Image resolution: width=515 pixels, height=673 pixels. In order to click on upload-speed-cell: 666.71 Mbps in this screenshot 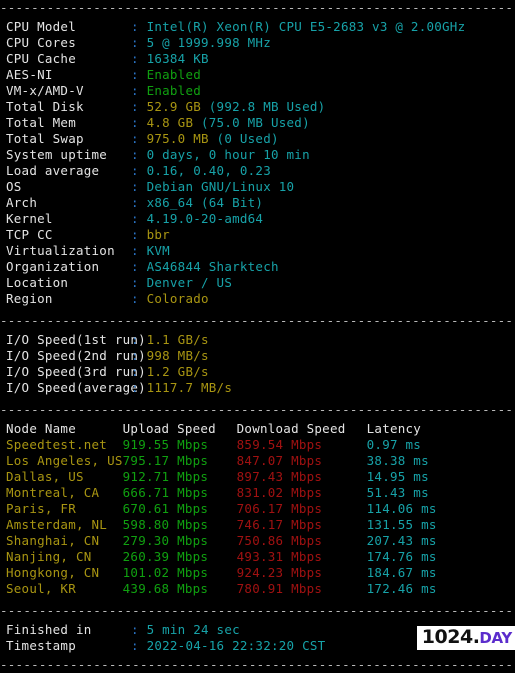, I will do `click(165, 492)`.